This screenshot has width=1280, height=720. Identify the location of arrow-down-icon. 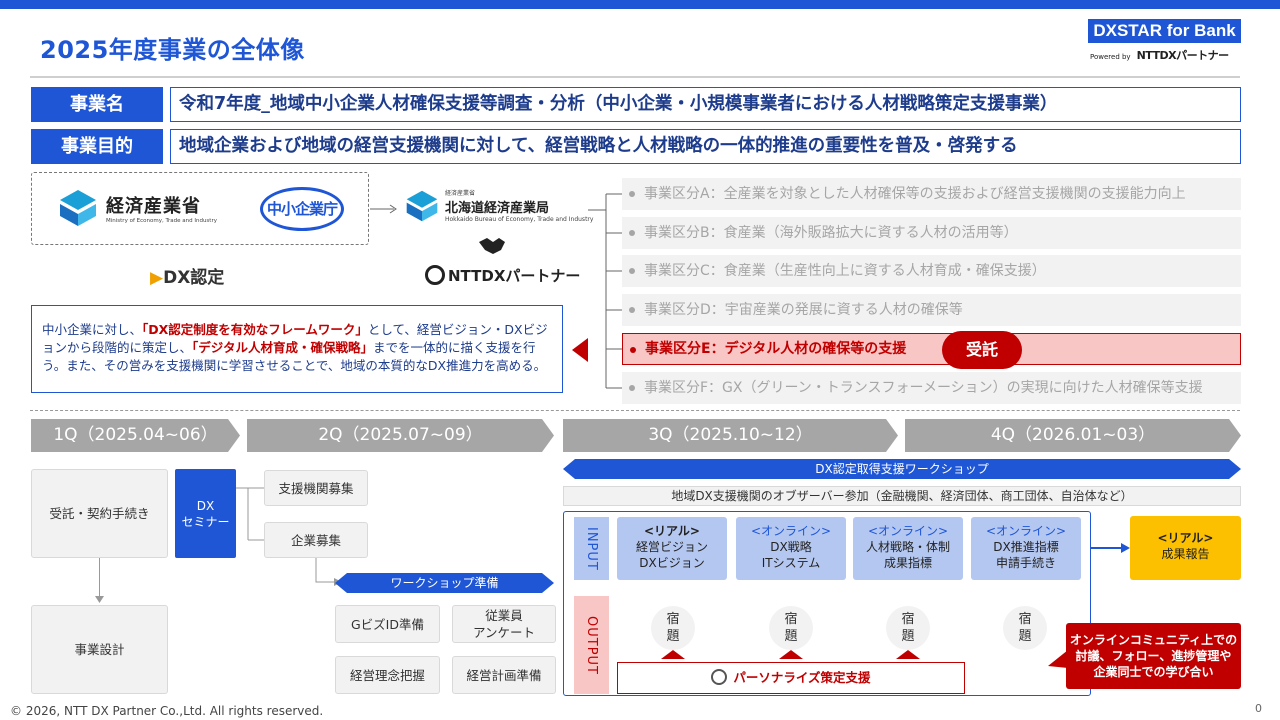
(99, 599).